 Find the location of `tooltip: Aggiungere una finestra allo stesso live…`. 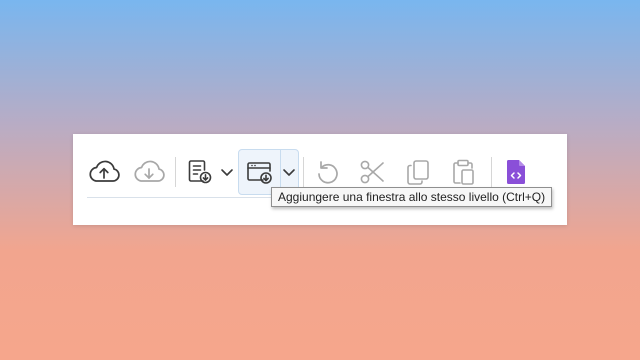

tooltip: Aggiungere una finestra allo stesso live… is located at coordinates (412, 197).